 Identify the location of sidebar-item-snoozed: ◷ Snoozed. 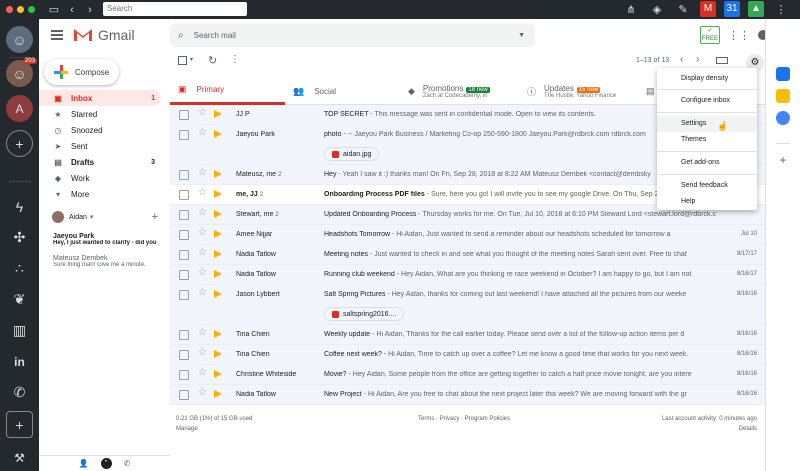
(100, 130).